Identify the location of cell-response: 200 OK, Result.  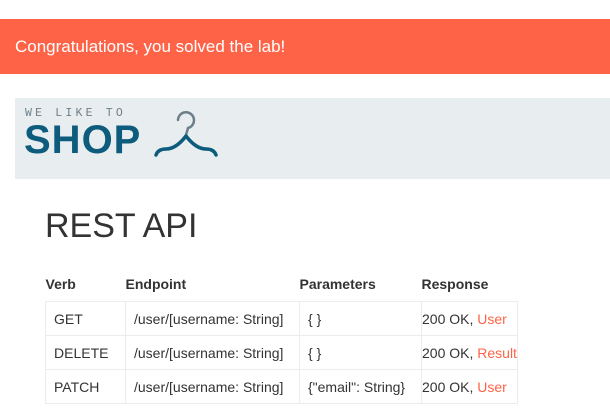
(469, 352).